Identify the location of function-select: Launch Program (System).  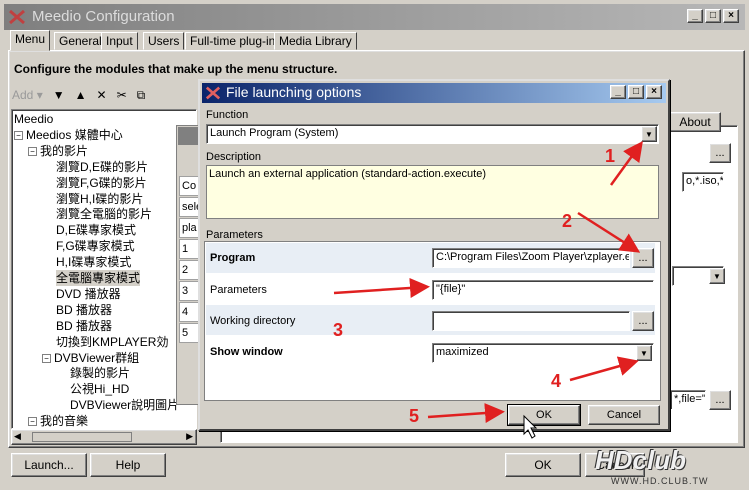
(432, 134).